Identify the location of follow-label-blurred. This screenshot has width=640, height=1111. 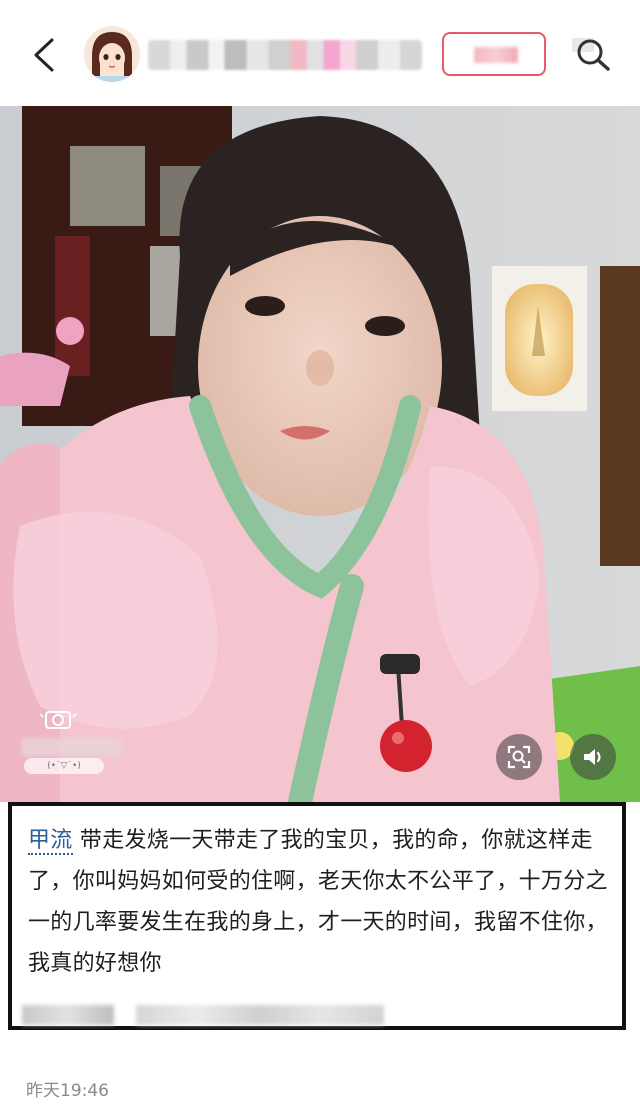
(496, 55).